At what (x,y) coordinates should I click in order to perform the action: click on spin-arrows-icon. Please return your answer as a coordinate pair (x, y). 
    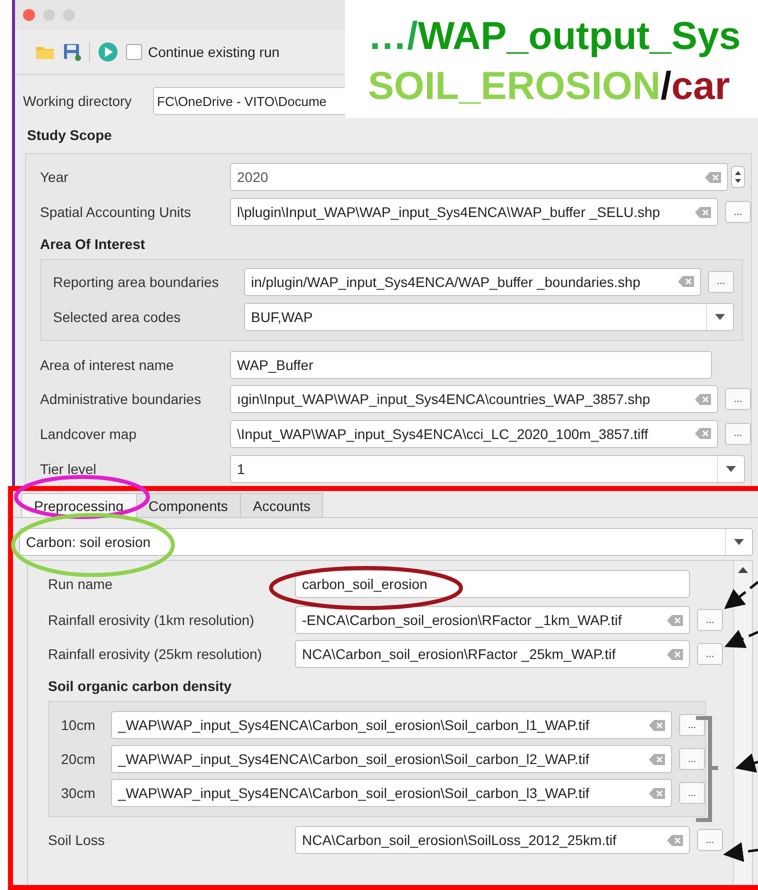
    Looking at the image, I should click on (738, 177).